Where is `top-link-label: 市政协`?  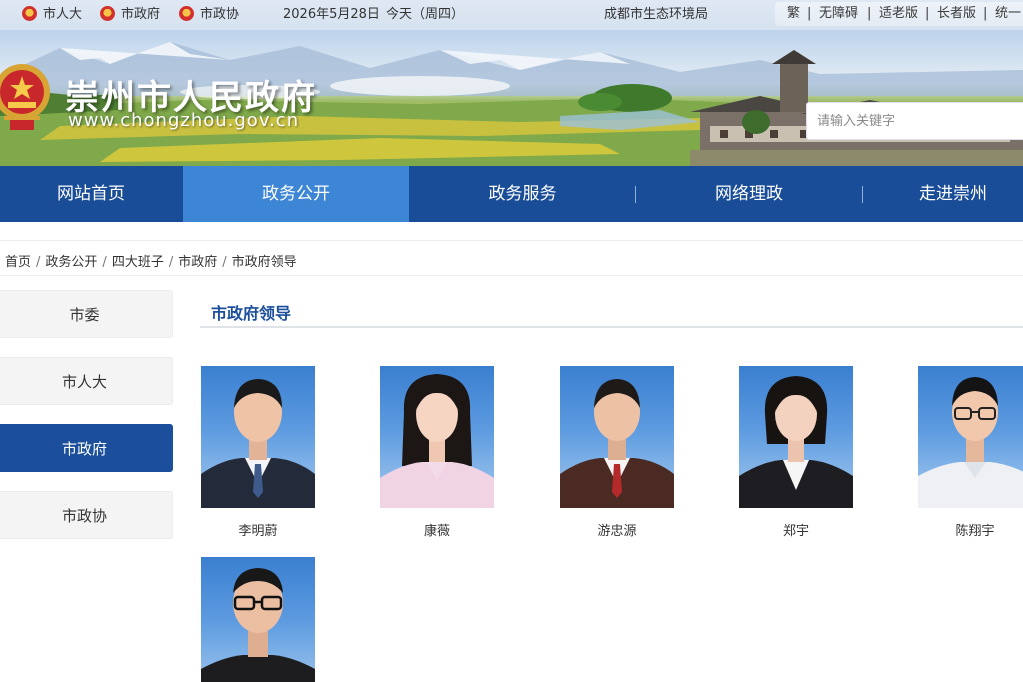
top-link-label: 市政协 is located at coordinates (220, 14).